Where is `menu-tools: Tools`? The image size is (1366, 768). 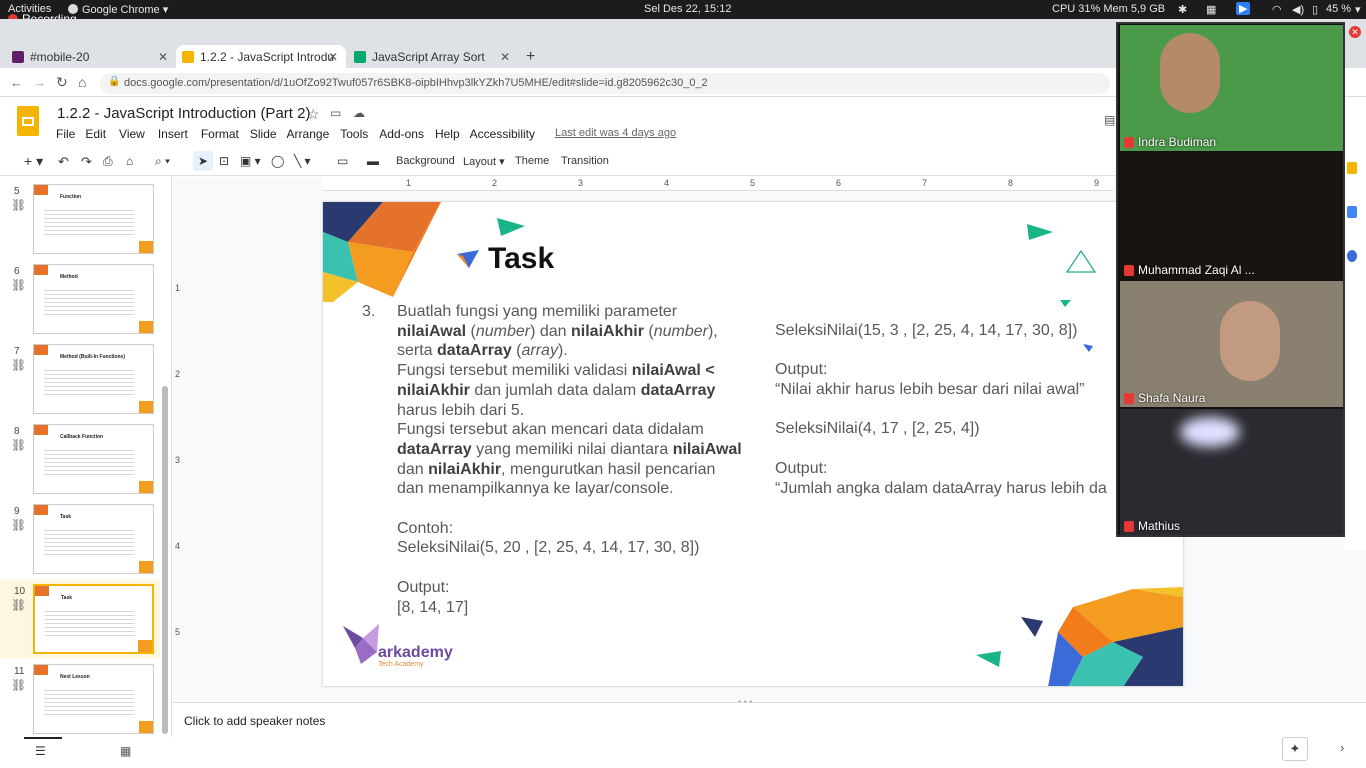 menu-tools: Tools is located at coordinates (354, 134).